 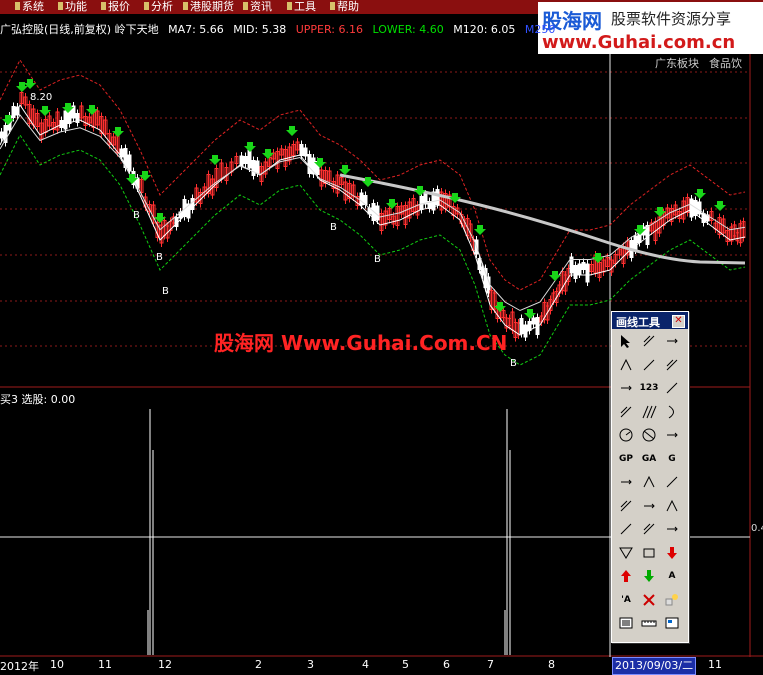 I want to click on delete-icon, so click(x=649, y=600).